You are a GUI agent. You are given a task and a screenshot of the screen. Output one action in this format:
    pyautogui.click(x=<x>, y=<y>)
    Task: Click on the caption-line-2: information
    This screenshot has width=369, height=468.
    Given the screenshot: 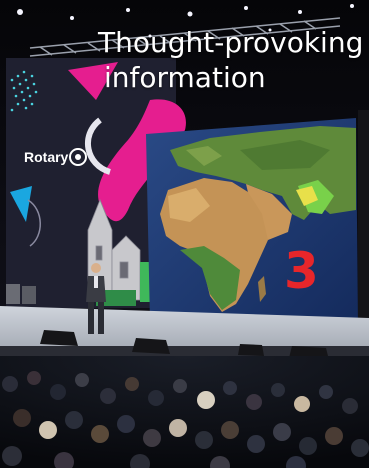 What is the action you would take?
    pyautogui.click(x=185, y=77)
    